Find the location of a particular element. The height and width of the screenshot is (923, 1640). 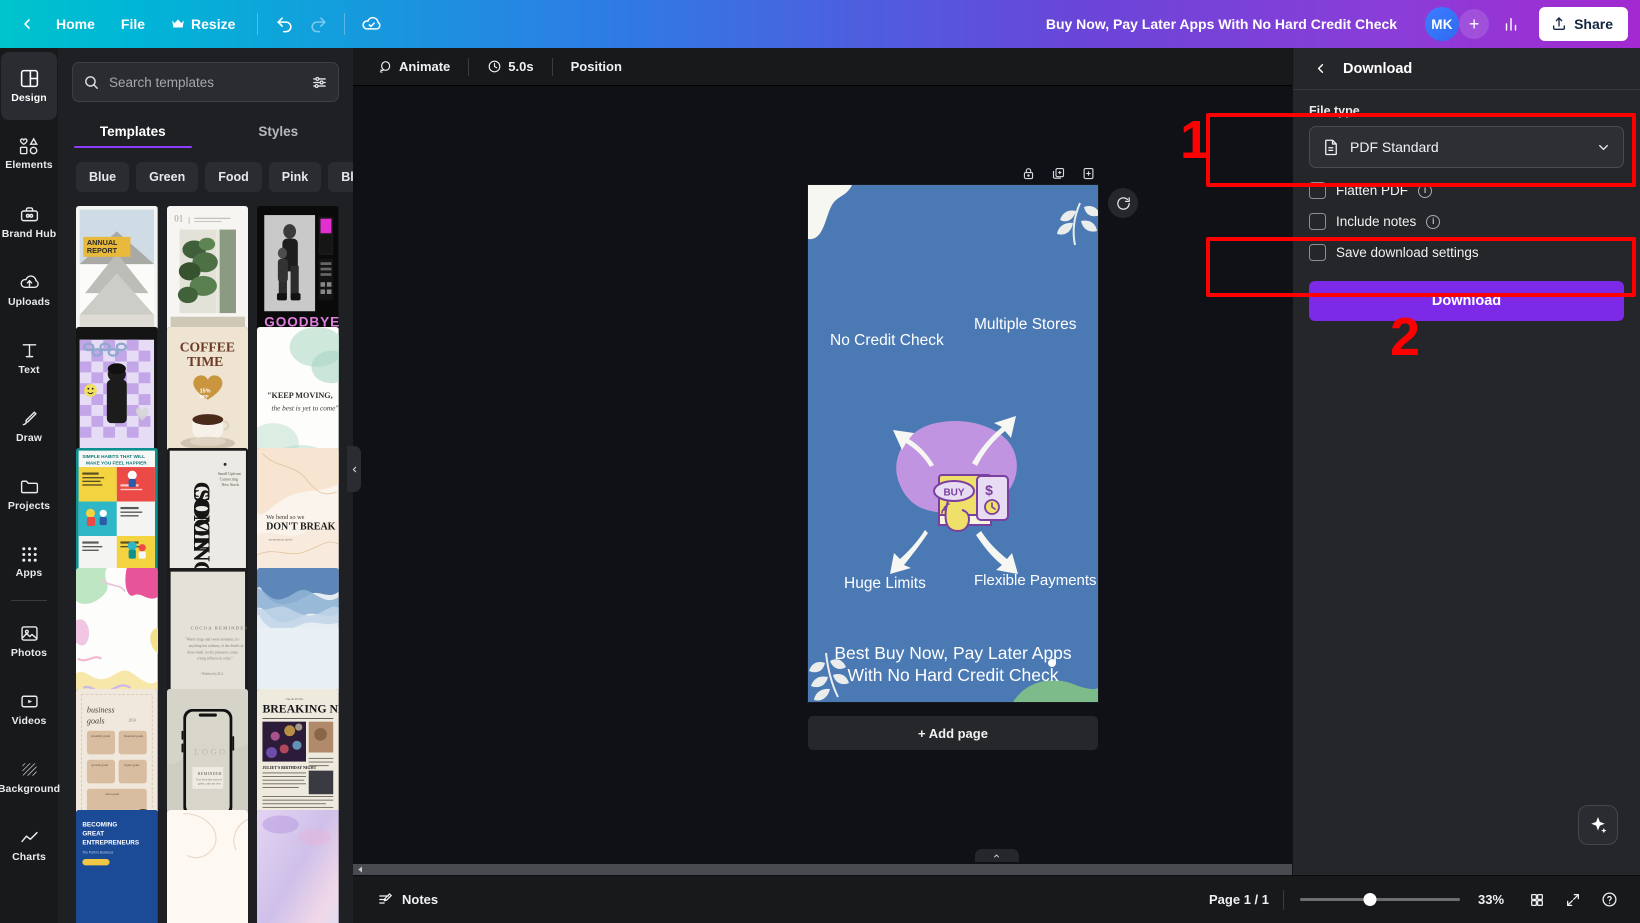

include-notes-option: Include notes i is located at coordinates (1466, 221).